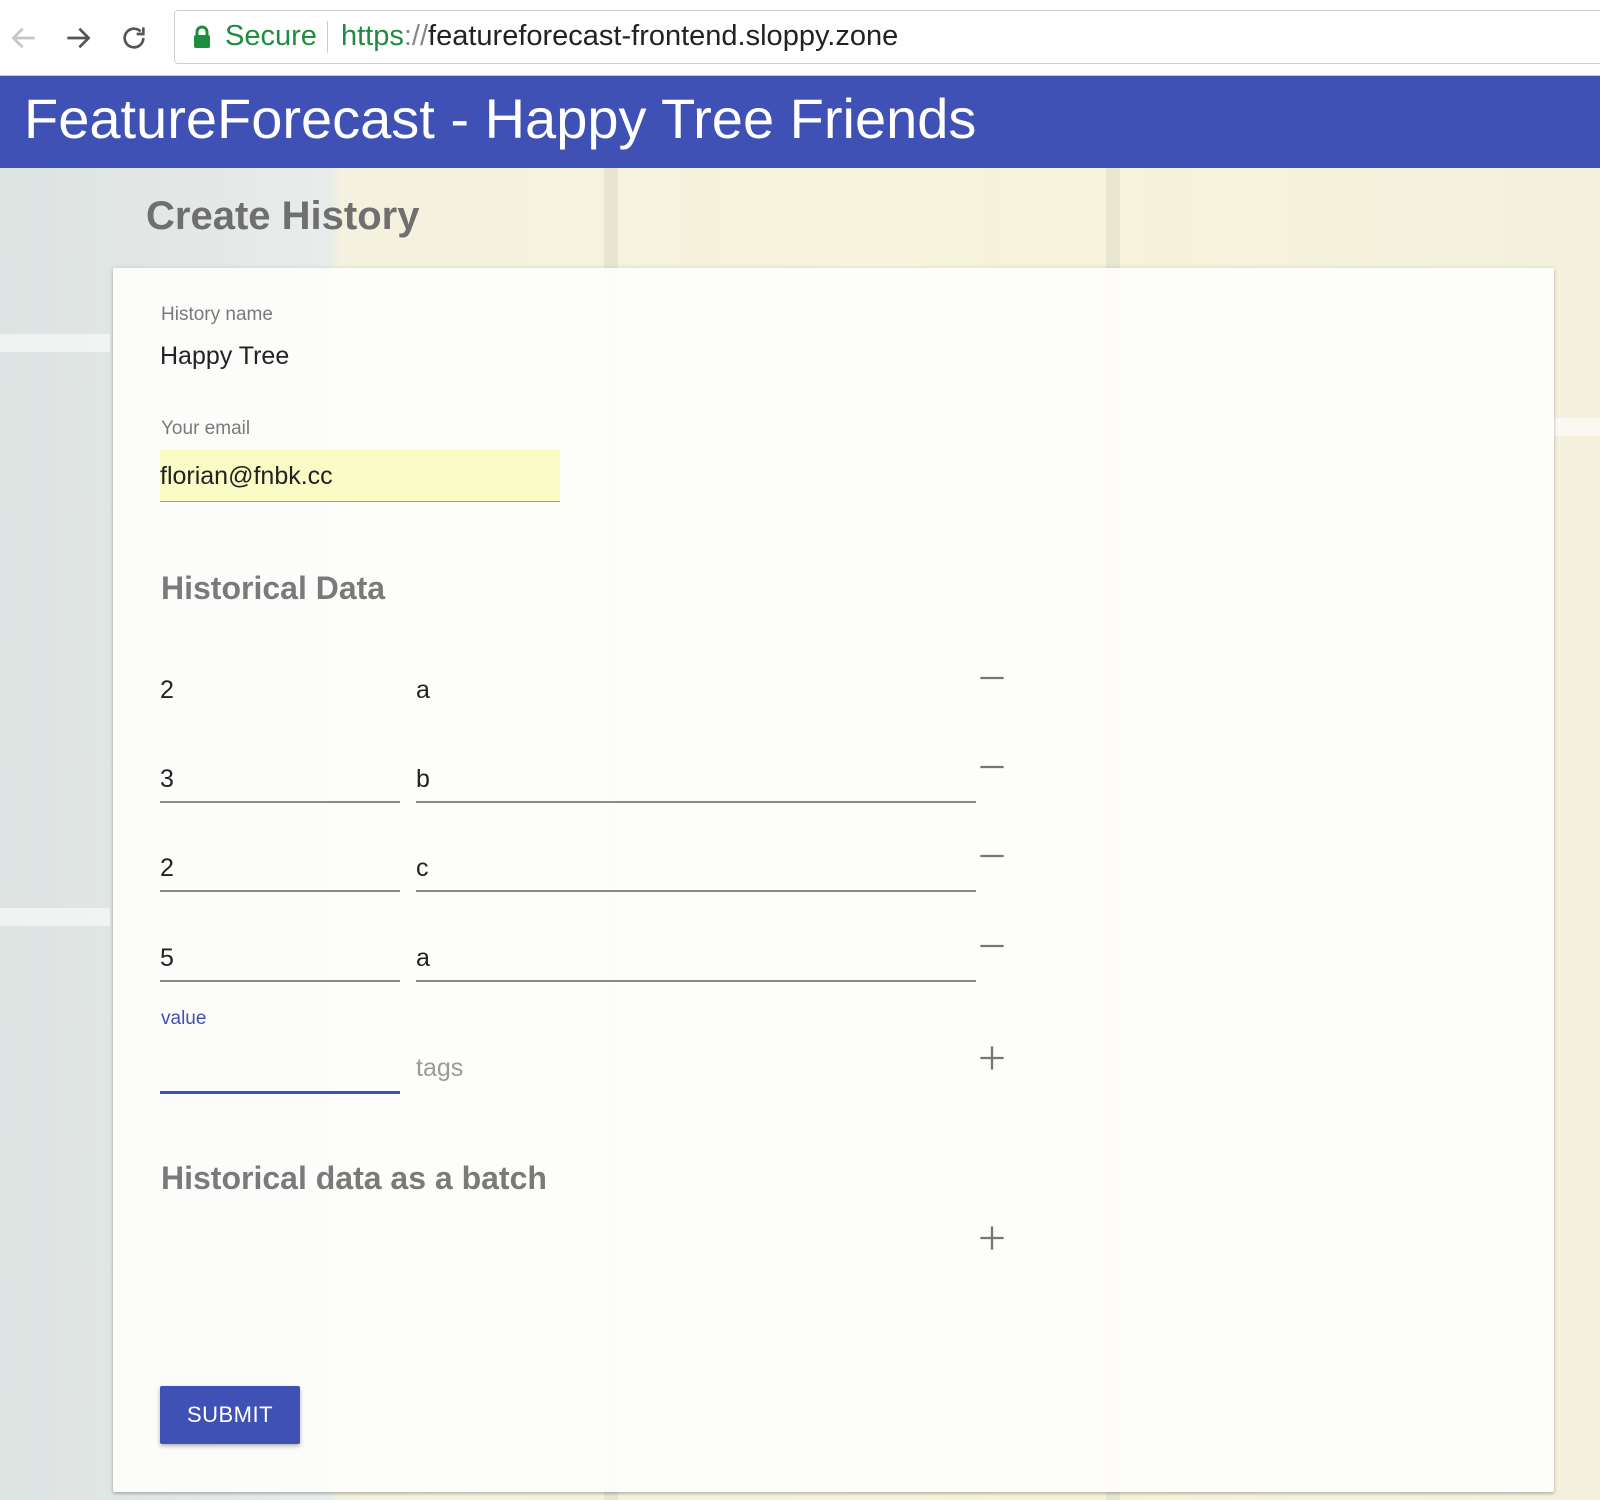  What do you see at coordinates (663, 36) in the screenshot?
I see `url-host: featureforecast-frontend.sloppy.zone` at bounding box center [663, 36].